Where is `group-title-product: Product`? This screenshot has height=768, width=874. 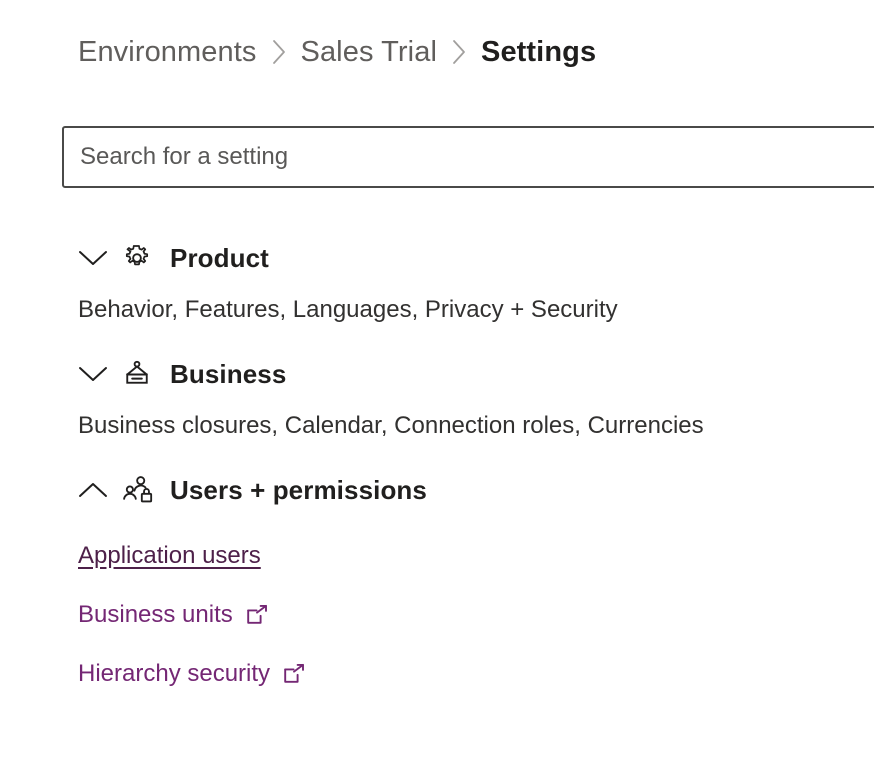
group-title-product: Product is located at coordinates (219, 257).